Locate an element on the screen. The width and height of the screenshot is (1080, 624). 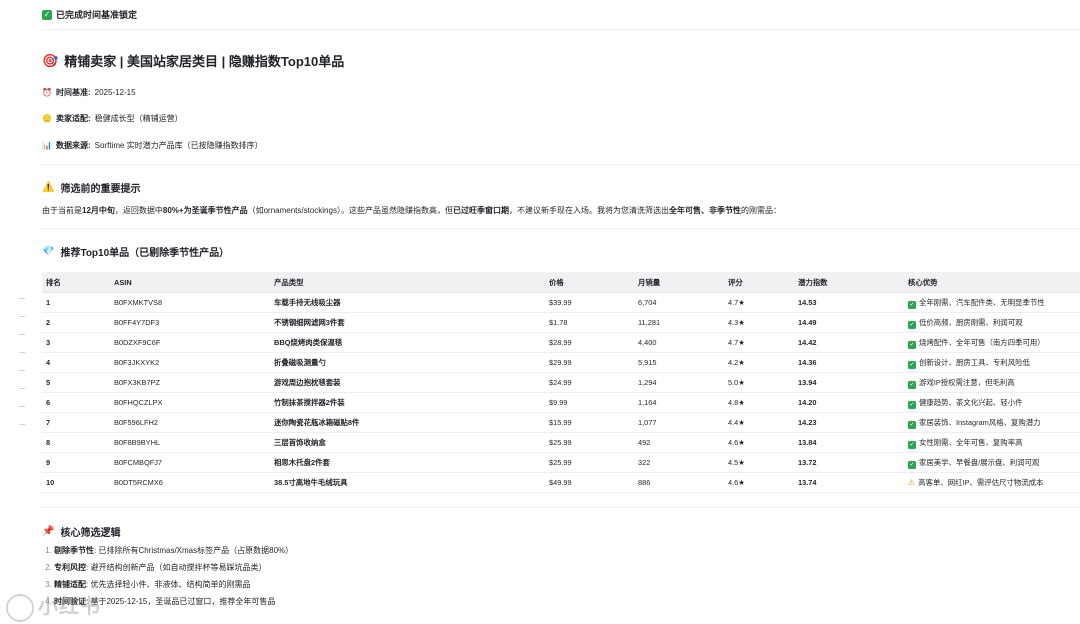
table-cell: 车载手持无线吸尘器 is located at coordinates (407, 302).